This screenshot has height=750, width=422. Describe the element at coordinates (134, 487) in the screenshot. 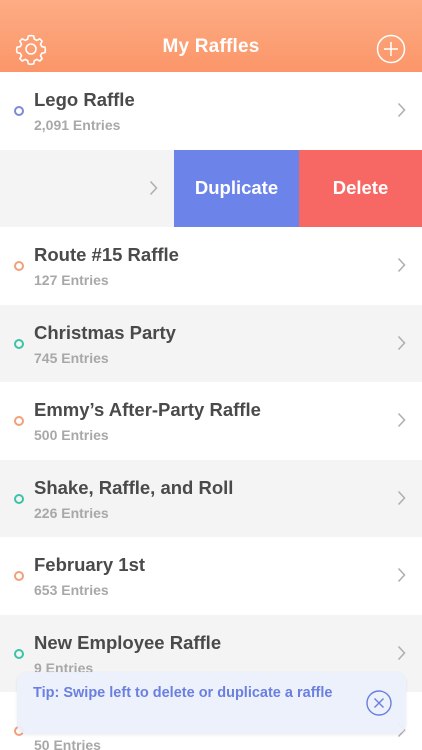

I see `raffle-name: Shake, Raffle, and Roll` at that location.